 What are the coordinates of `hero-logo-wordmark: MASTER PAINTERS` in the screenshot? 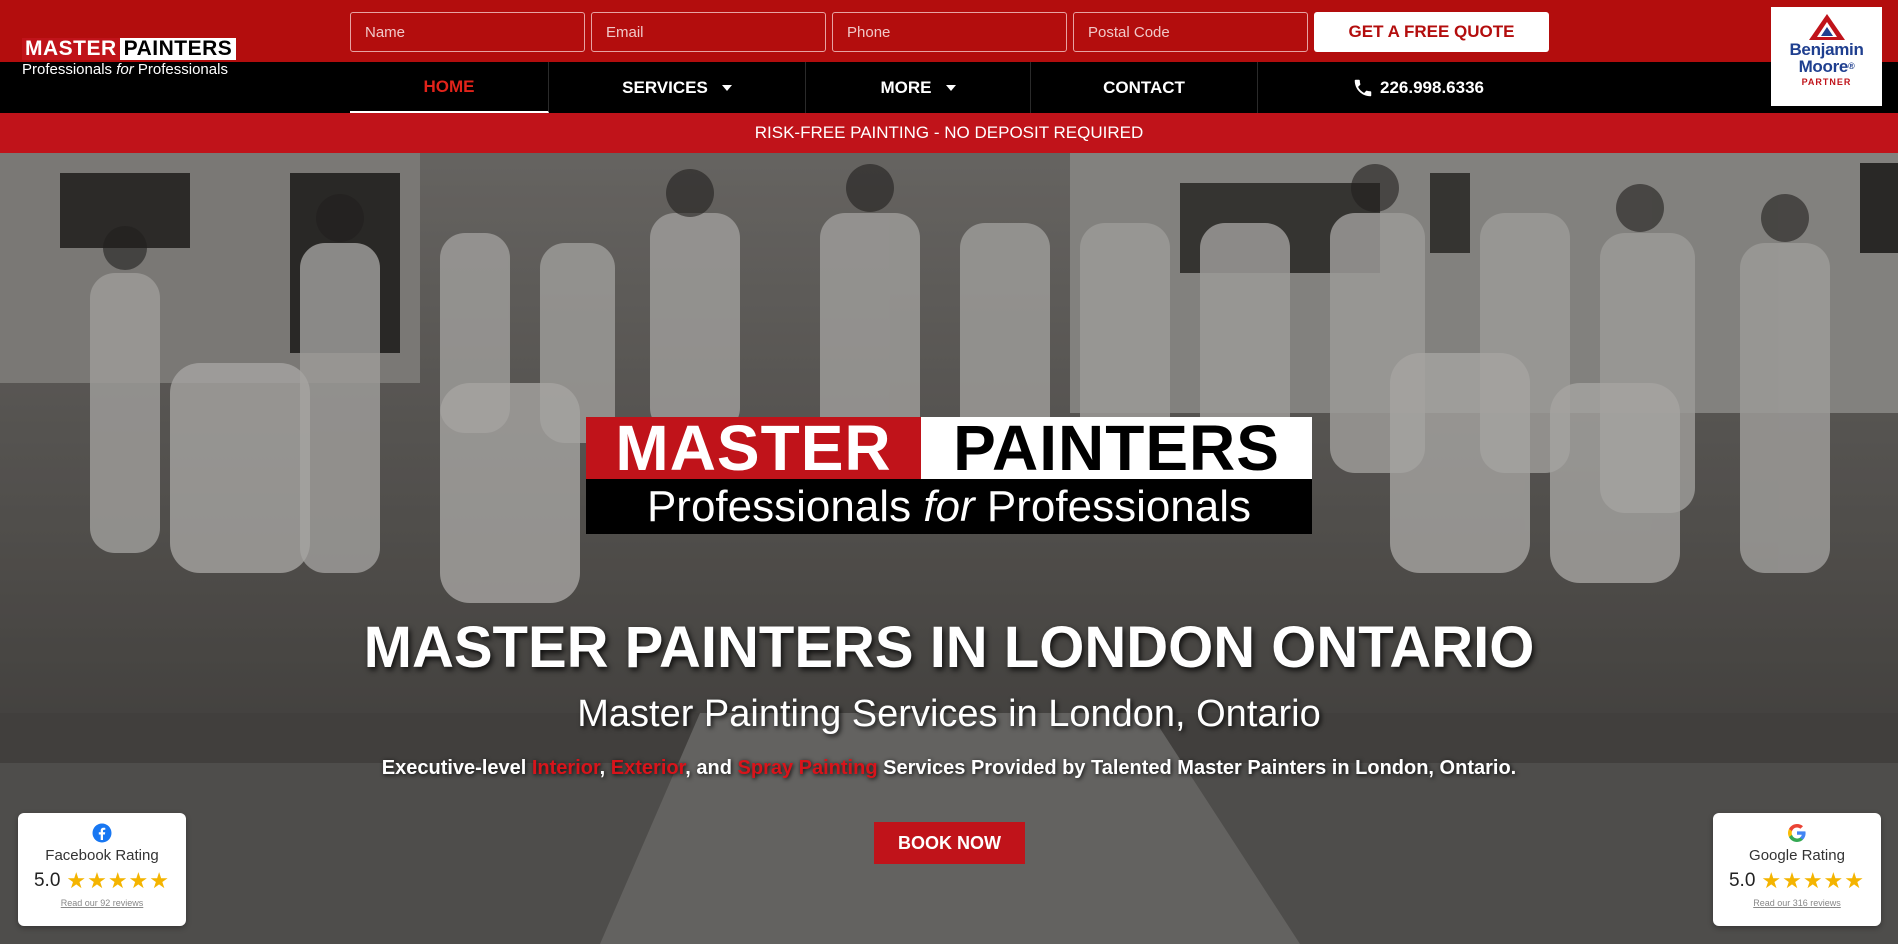 It's located at (949, 448).